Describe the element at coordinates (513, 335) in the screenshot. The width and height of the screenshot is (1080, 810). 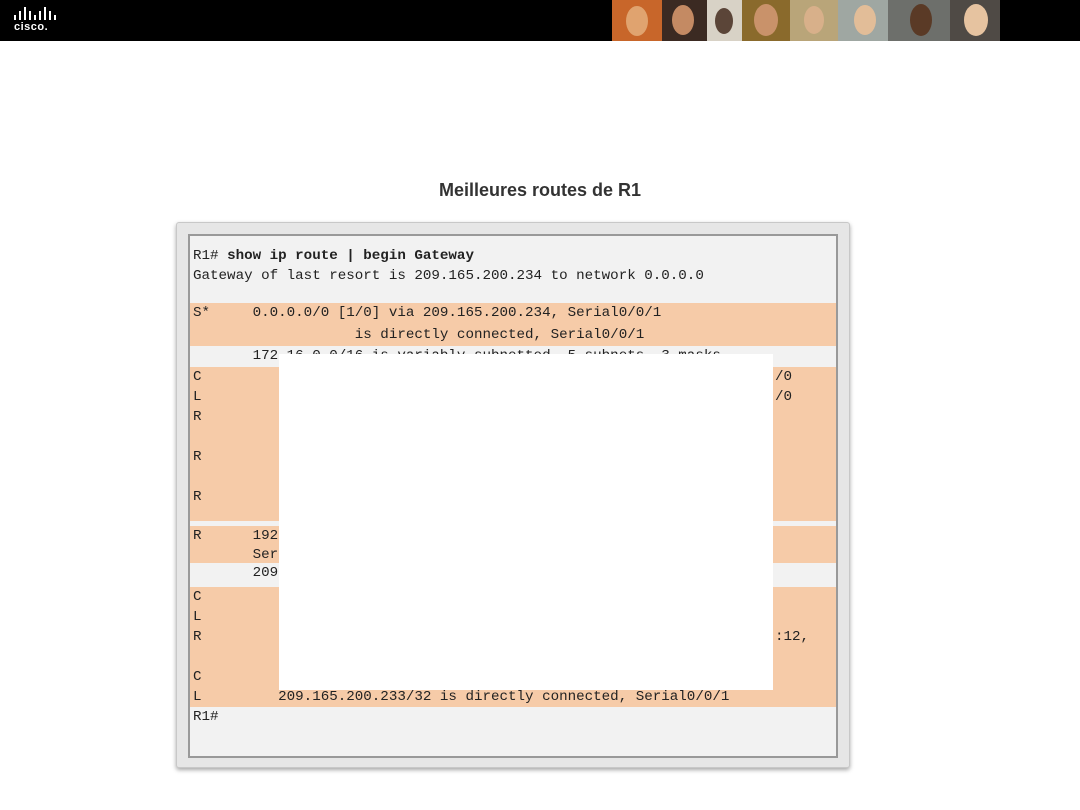
I see `route-static-cont: is directly connected, Serial0/0/1` at that location.